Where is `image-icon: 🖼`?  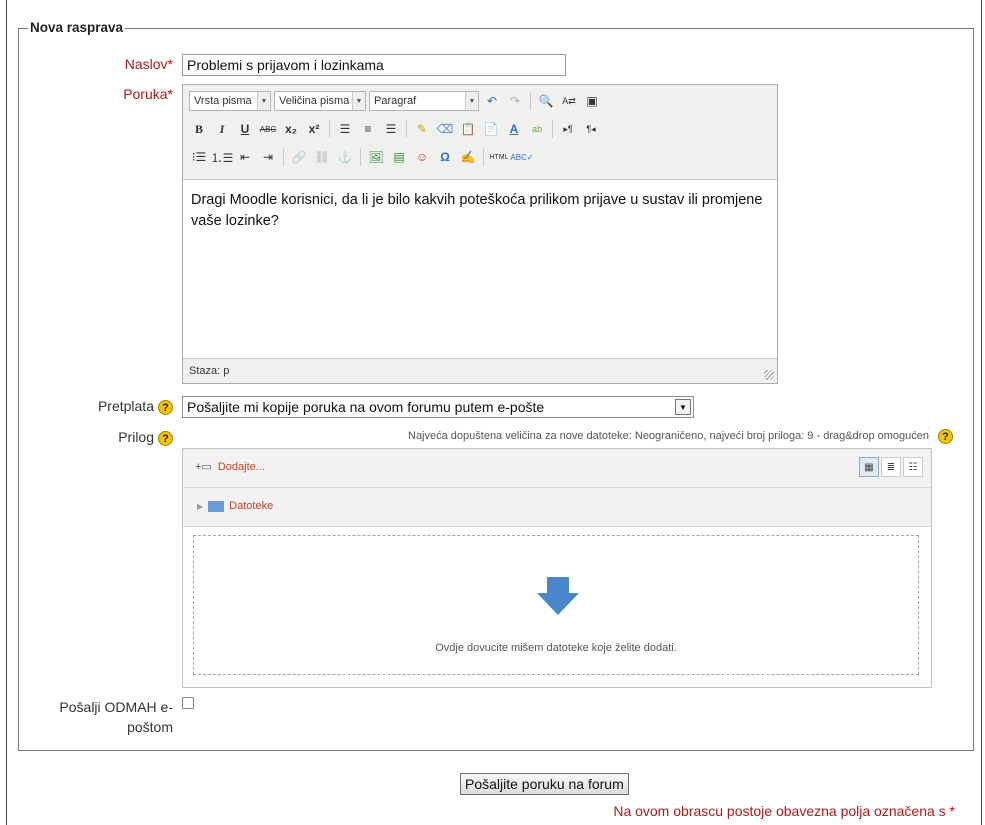 image-icon: 🖼 is located at coordinates (376, 157).